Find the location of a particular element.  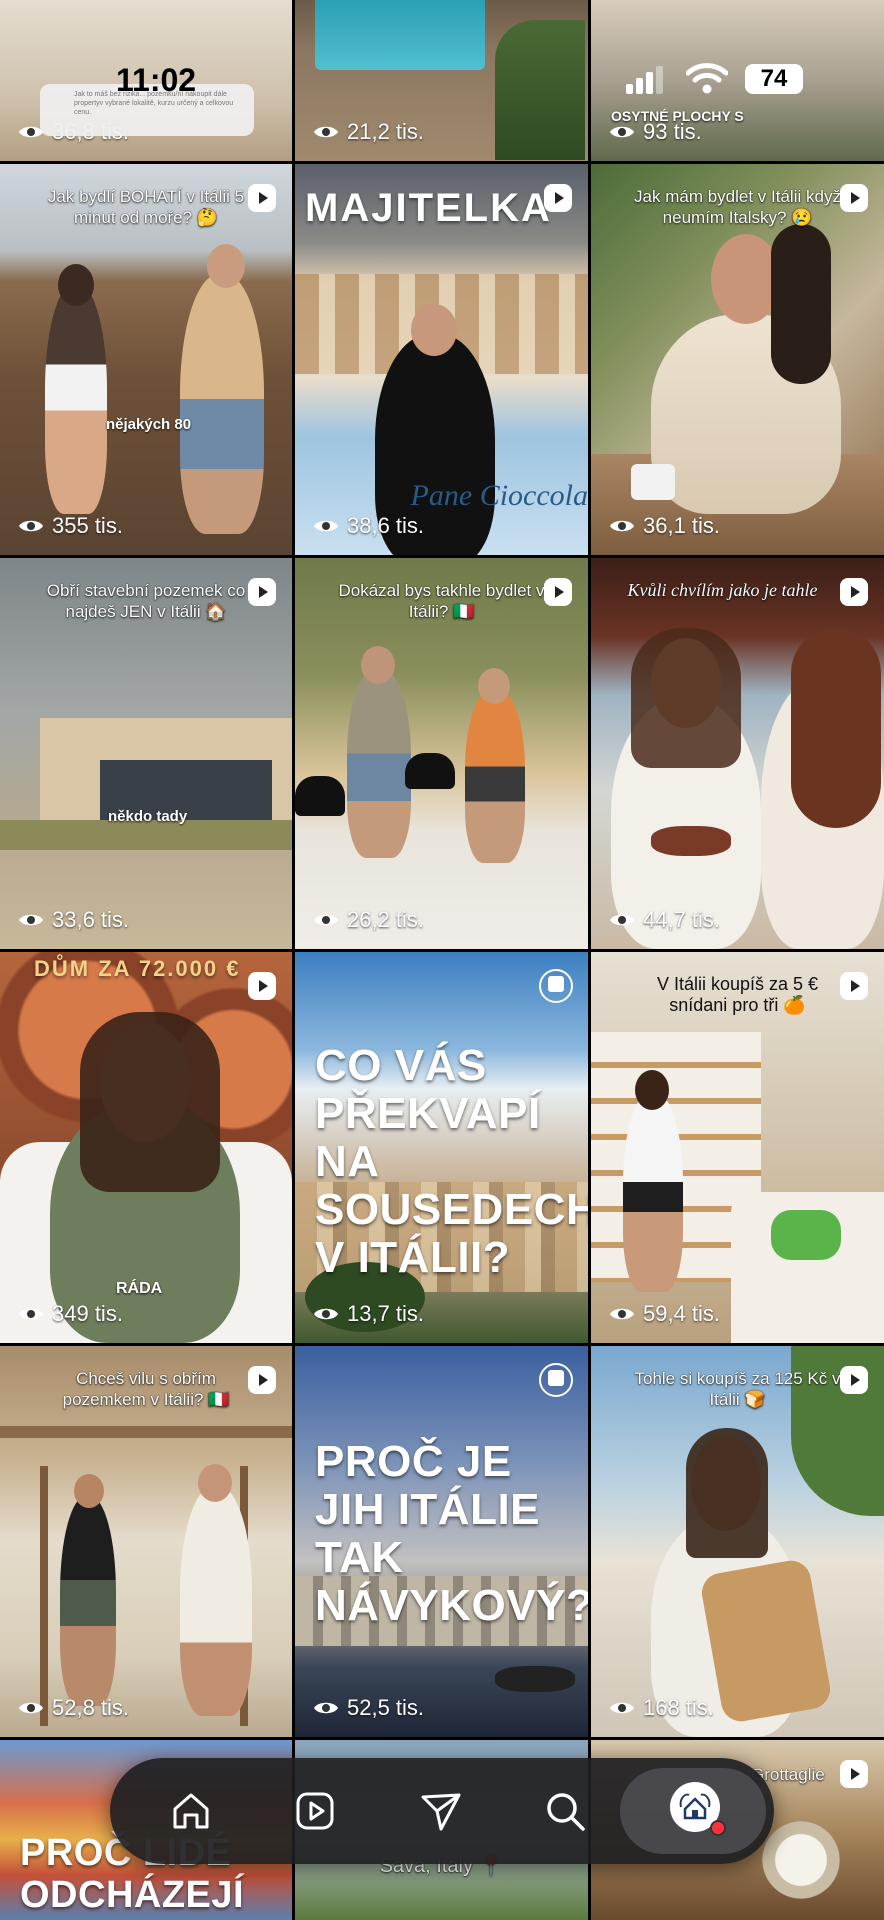

tile-overlay-text: RÁDA is located at coordinates (139, 1288).